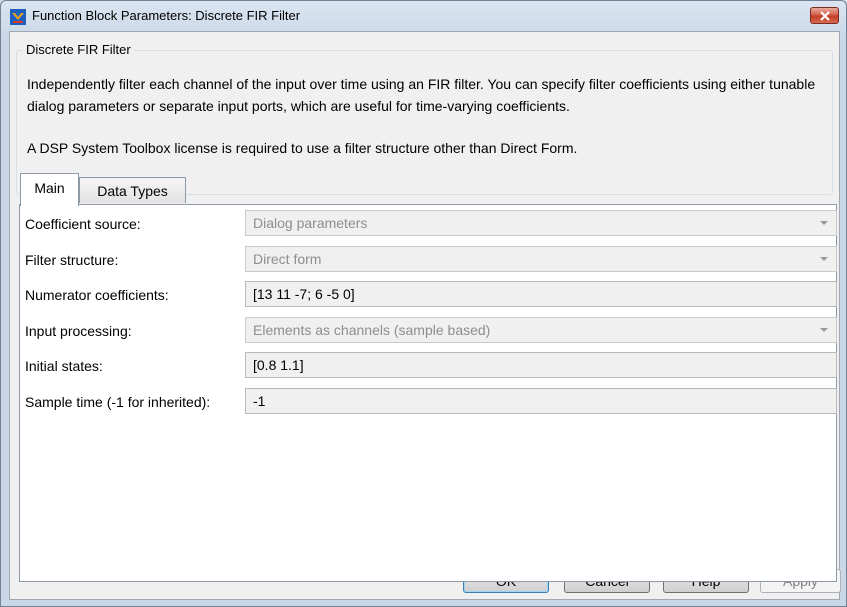  I want to click on initial-states-label: Initial states:, so click(64, 366).